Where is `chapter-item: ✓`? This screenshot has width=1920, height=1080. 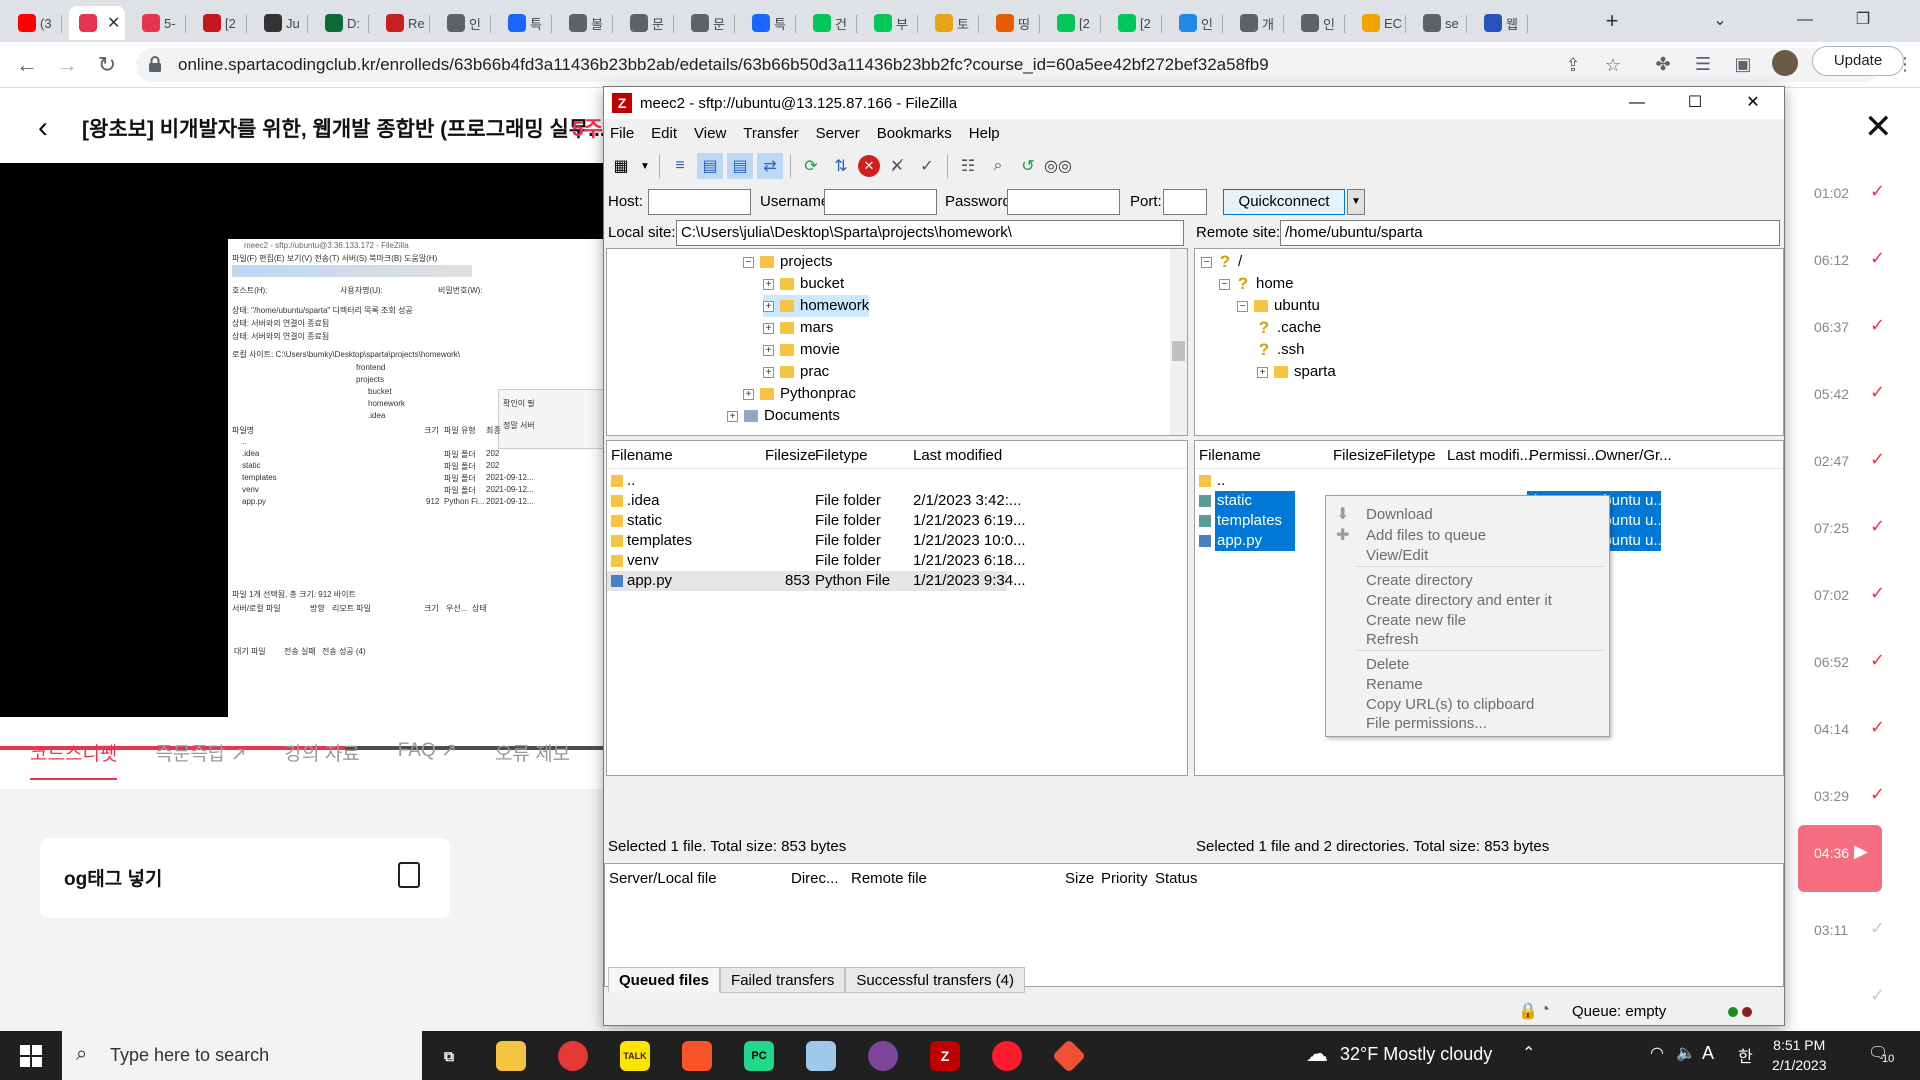
chapter-item: ✓ is located at coordinates (1842, 992).